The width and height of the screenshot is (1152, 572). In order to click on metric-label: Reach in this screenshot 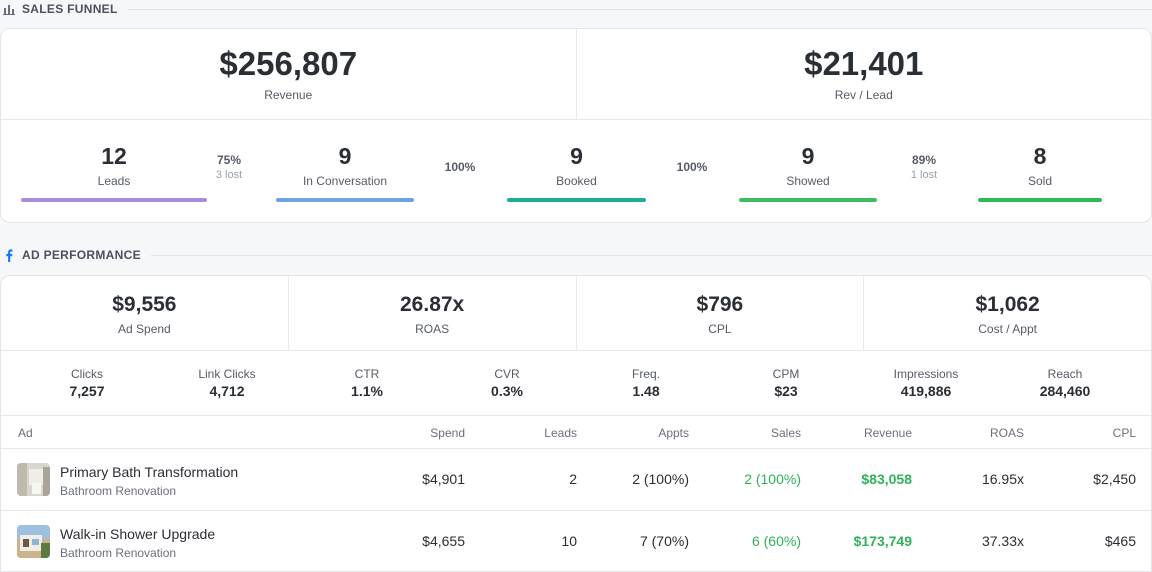, I will do `click(1065, 374)`.